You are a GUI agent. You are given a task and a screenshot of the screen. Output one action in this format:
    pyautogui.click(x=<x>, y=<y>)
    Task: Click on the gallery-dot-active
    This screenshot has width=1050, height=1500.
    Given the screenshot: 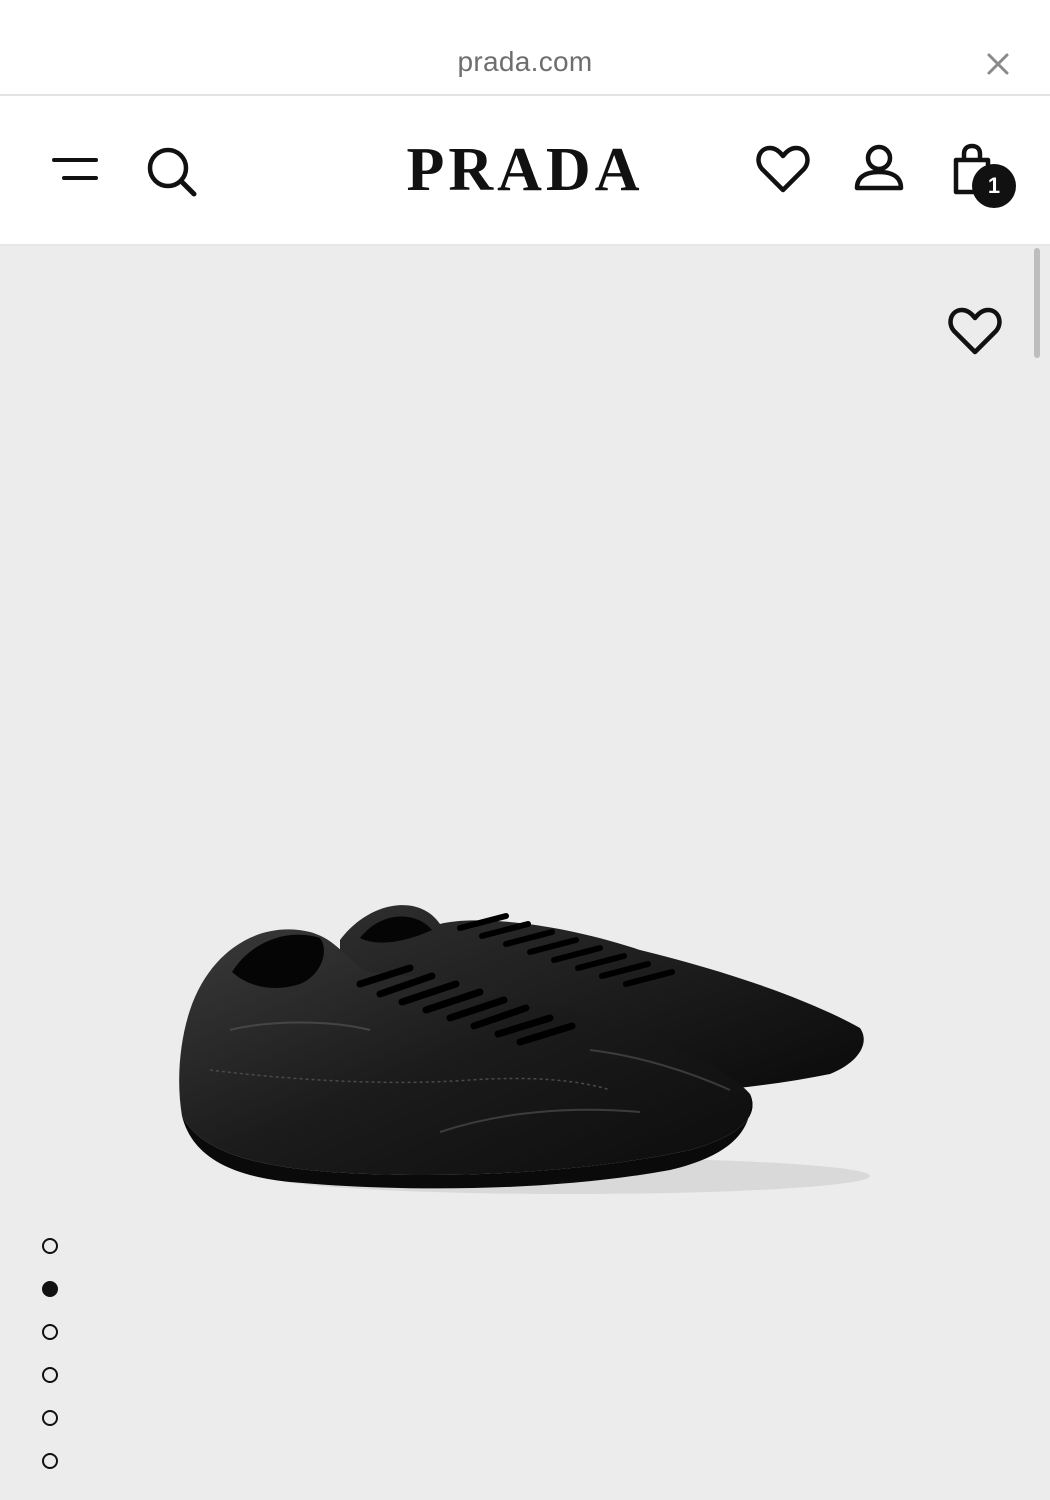 What is the action you would take?
    pyautogui.click(x=50, y=1289)
    